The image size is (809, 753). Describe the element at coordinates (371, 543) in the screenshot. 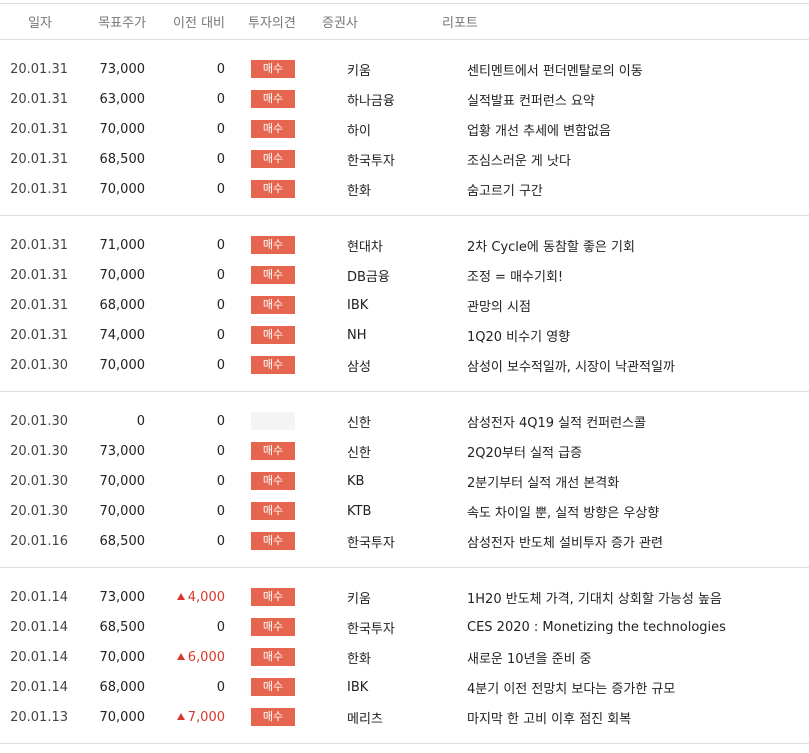

I see `row-broker: 한국투자` at that location.